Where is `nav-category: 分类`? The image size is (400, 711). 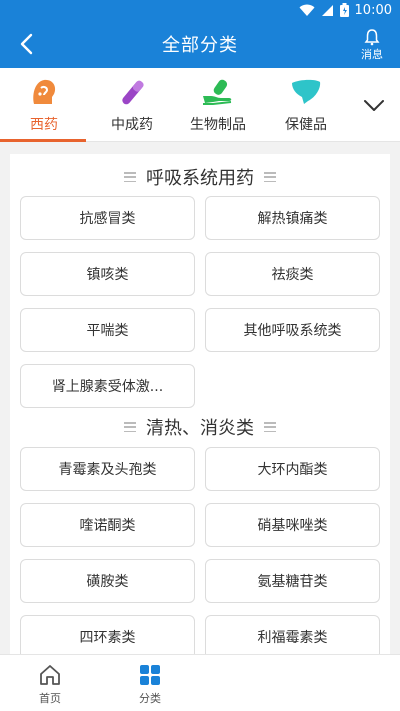
nav-category: 分类 is located at coordinates (150, 686).